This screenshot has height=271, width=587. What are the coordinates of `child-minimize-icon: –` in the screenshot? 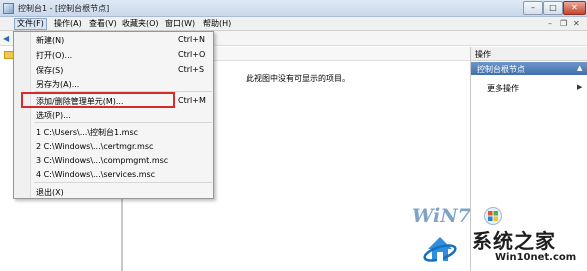 It's located at (550, 23).